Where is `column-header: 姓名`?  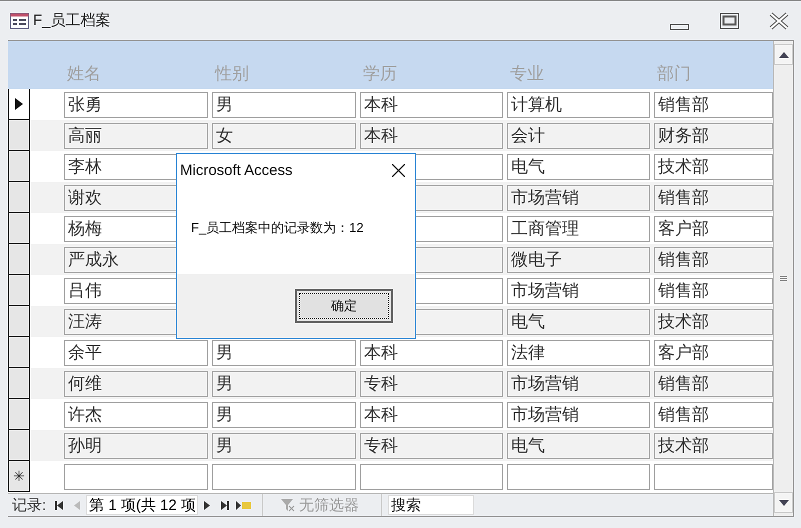 column-header: 姓名 is located at coordinates (84, 74).